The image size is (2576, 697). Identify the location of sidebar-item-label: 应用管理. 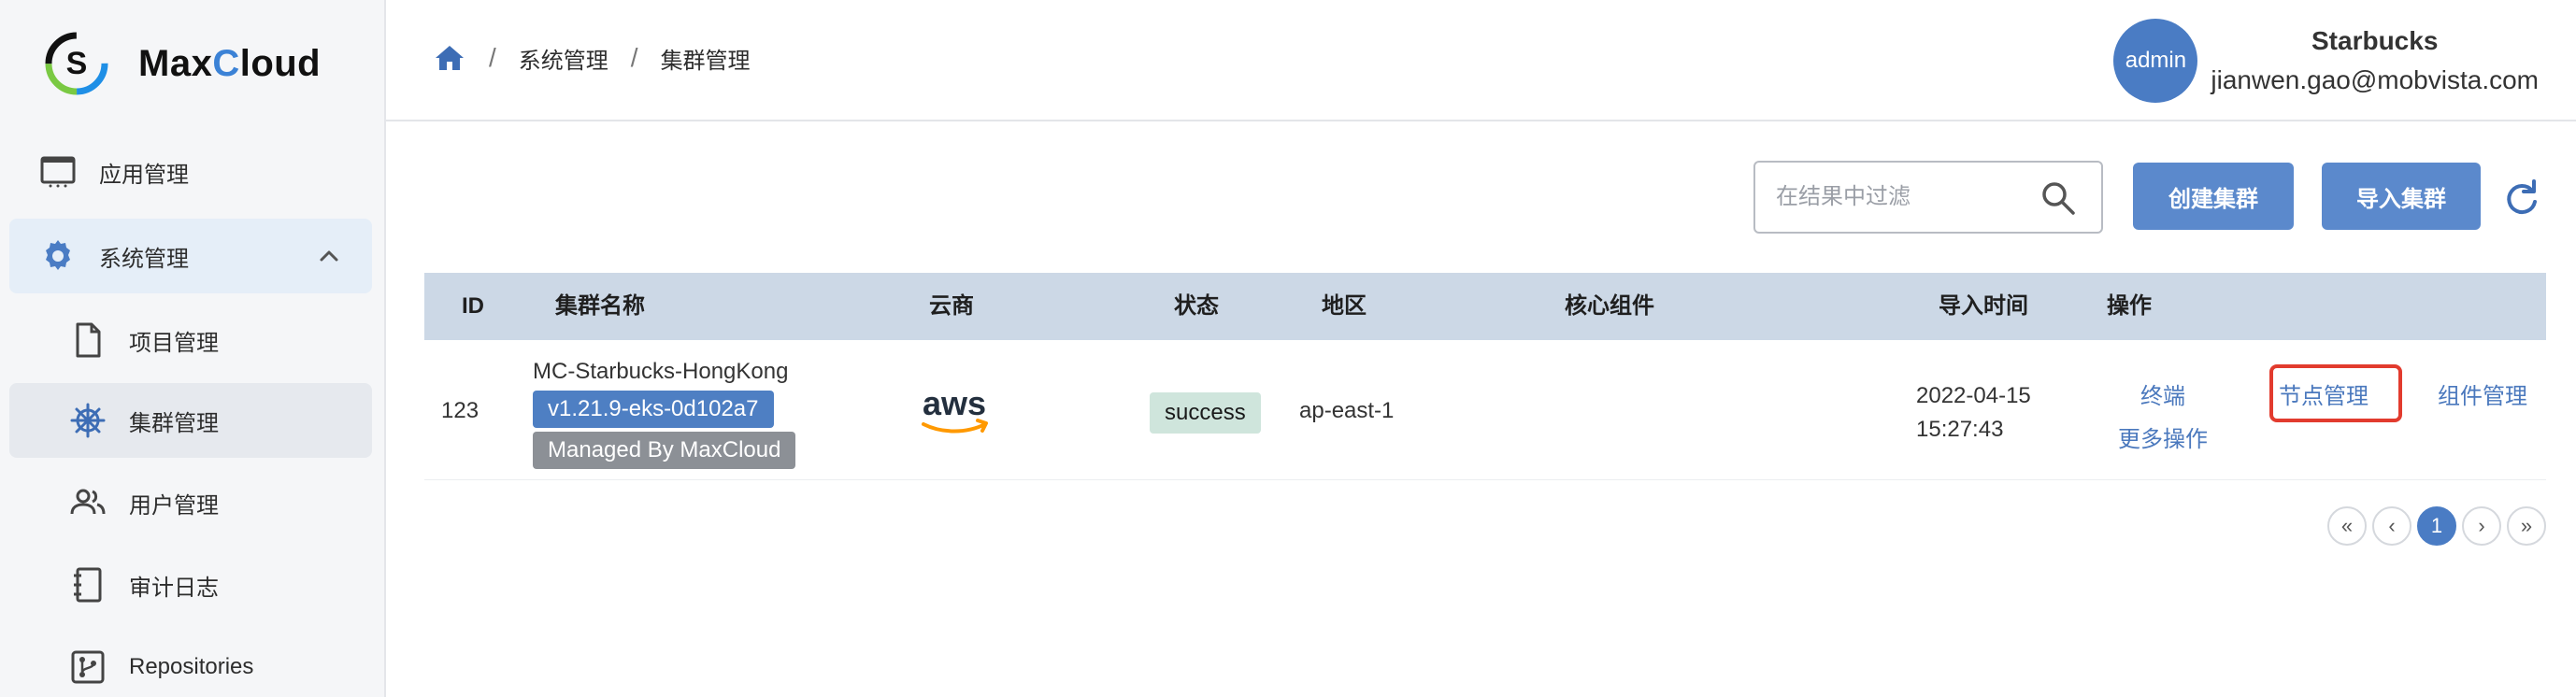
(144, 175).